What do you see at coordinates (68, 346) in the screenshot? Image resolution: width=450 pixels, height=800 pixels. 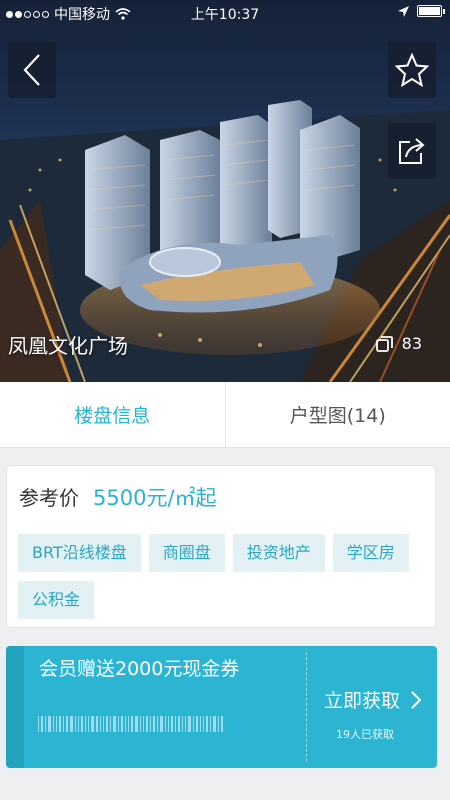 I see `project-title: 凤凰文化广场` at bounding box center [68, 346].